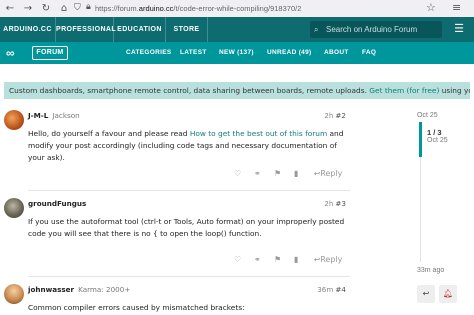 This screenshot has height=315, width=474. Describe the element at coordinates (187, 29) in the screenshot. I see `tab-store: STORE` at that location.